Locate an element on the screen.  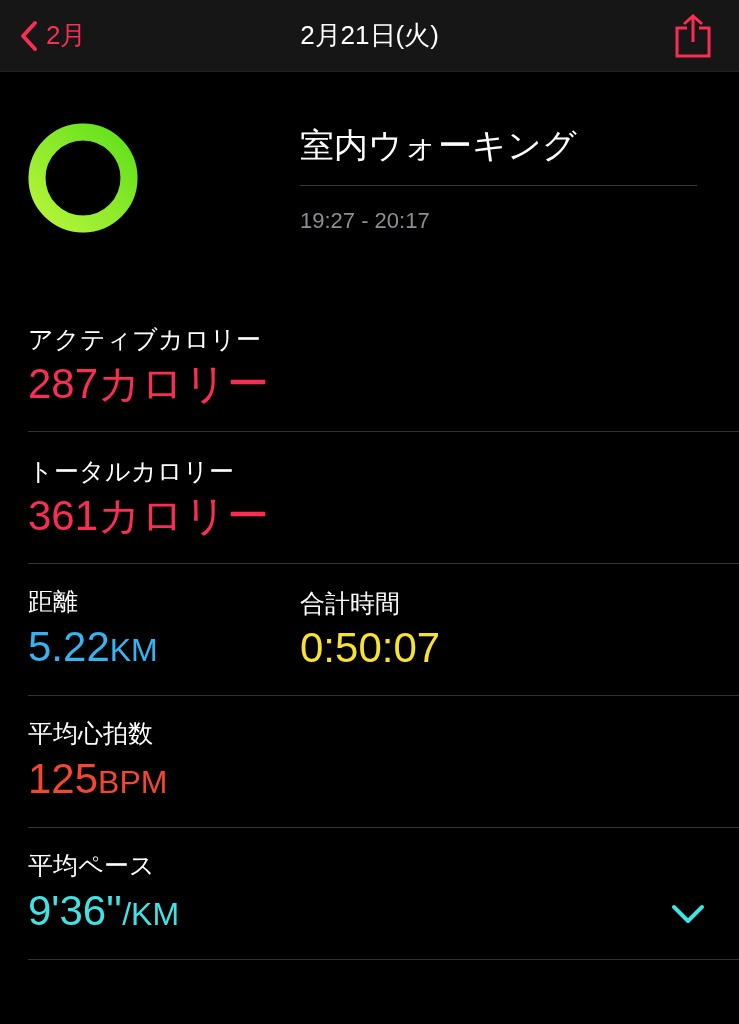
back-button: 2月 is located at coordinates (53, 35).